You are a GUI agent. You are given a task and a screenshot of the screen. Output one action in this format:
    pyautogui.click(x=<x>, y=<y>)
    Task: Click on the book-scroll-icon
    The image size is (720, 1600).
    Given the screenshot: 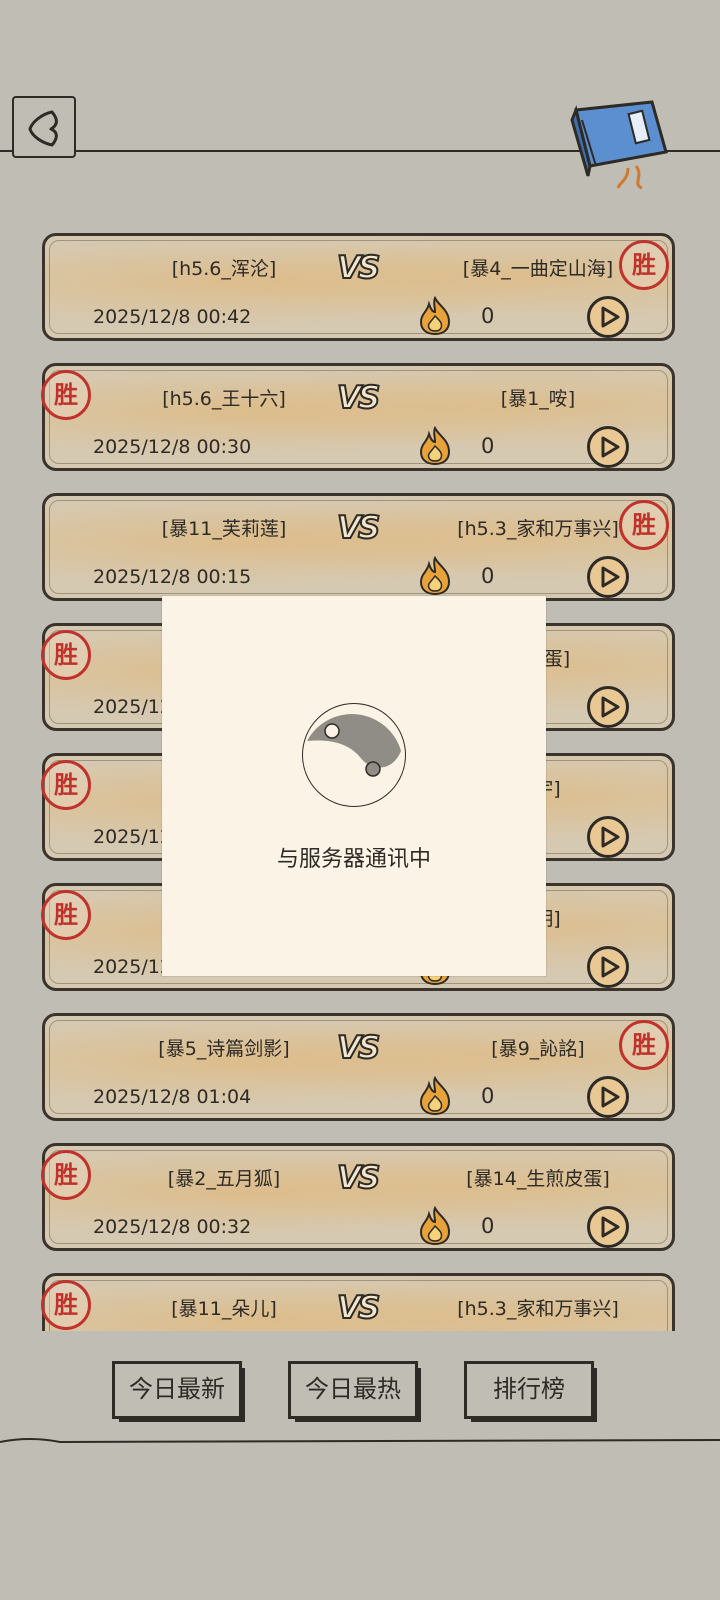 What is the action you would take?
    pyautogui.click(x=624, y=145)
    